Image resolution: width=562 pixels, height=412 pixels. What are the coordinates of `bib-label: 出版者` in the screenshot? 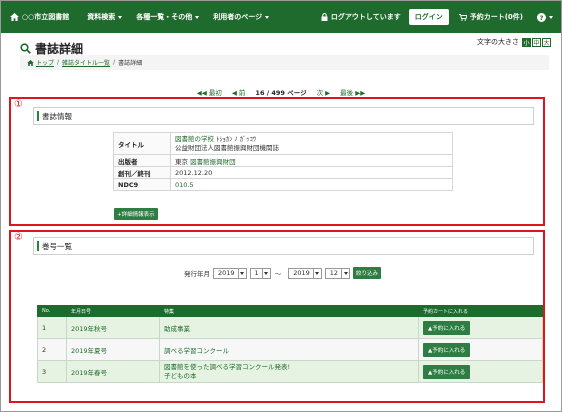 It's located at (142, 160).